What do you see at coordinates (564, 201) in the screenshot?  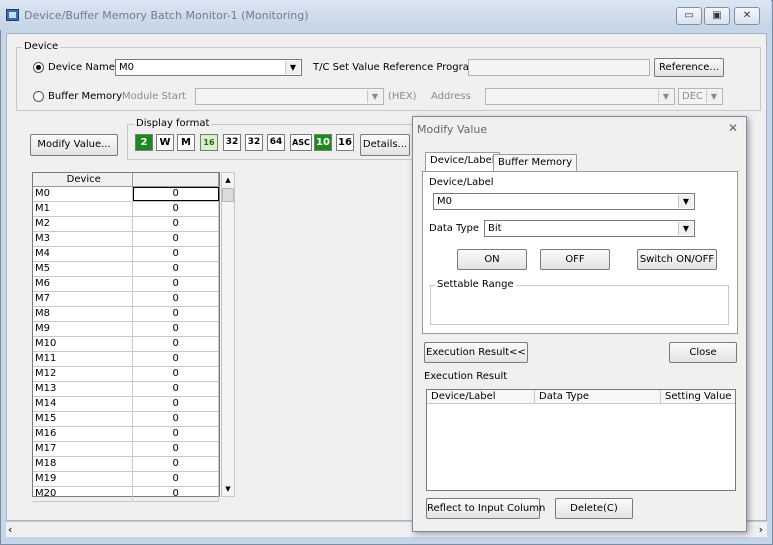 I see `device-label-combo: M0 ▼` at bounding box center [564, 201].